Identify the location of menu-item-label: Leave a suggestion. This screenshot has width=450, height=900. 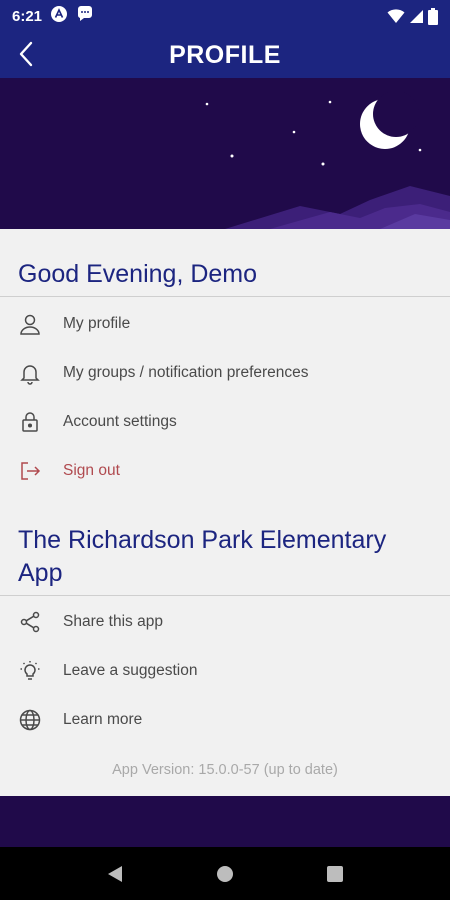
(130, 670).